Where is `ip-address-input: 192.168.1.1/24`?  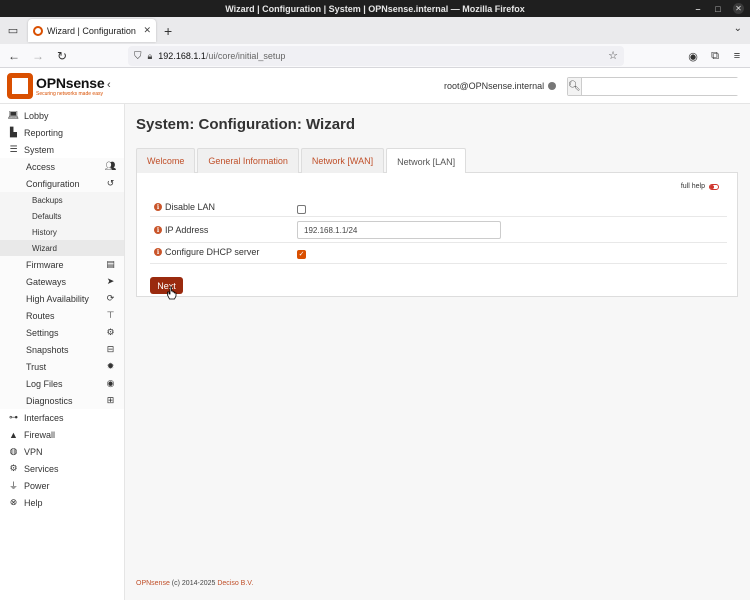 ip-address-input: 192.168.1.1/24 is located at coordinates (399, 230).